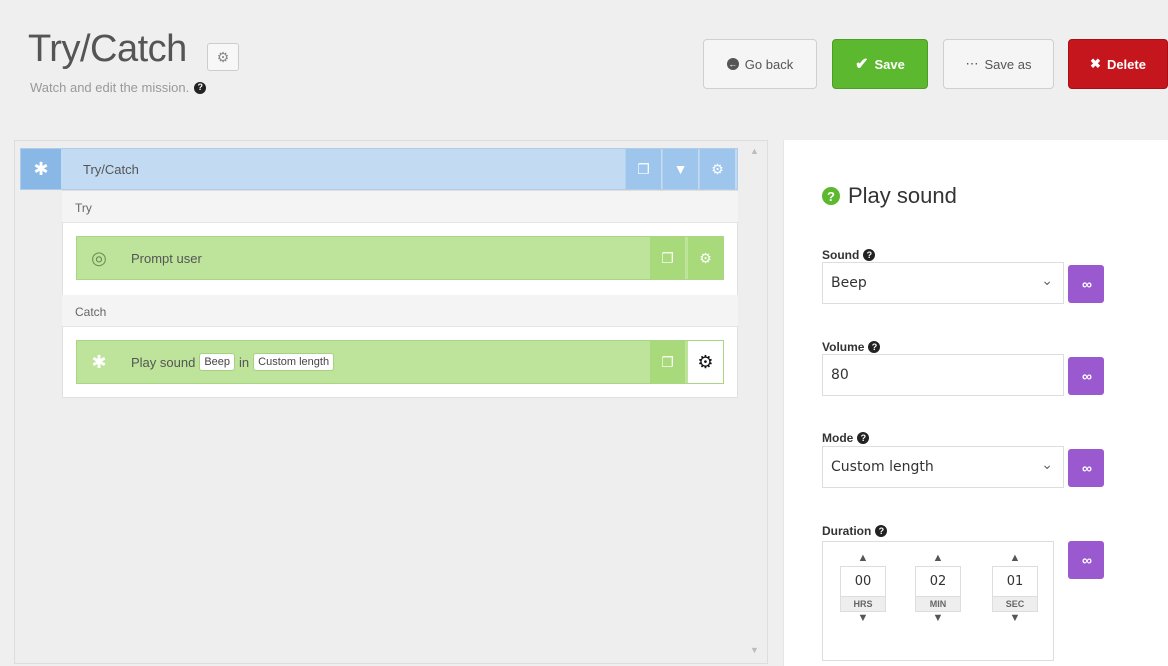 Image resolution: width=1168 pixels, height=666 pixels. Describe the element at coordinates (943, 375) in the screenshot. I see `volume-input: 80` at that location.